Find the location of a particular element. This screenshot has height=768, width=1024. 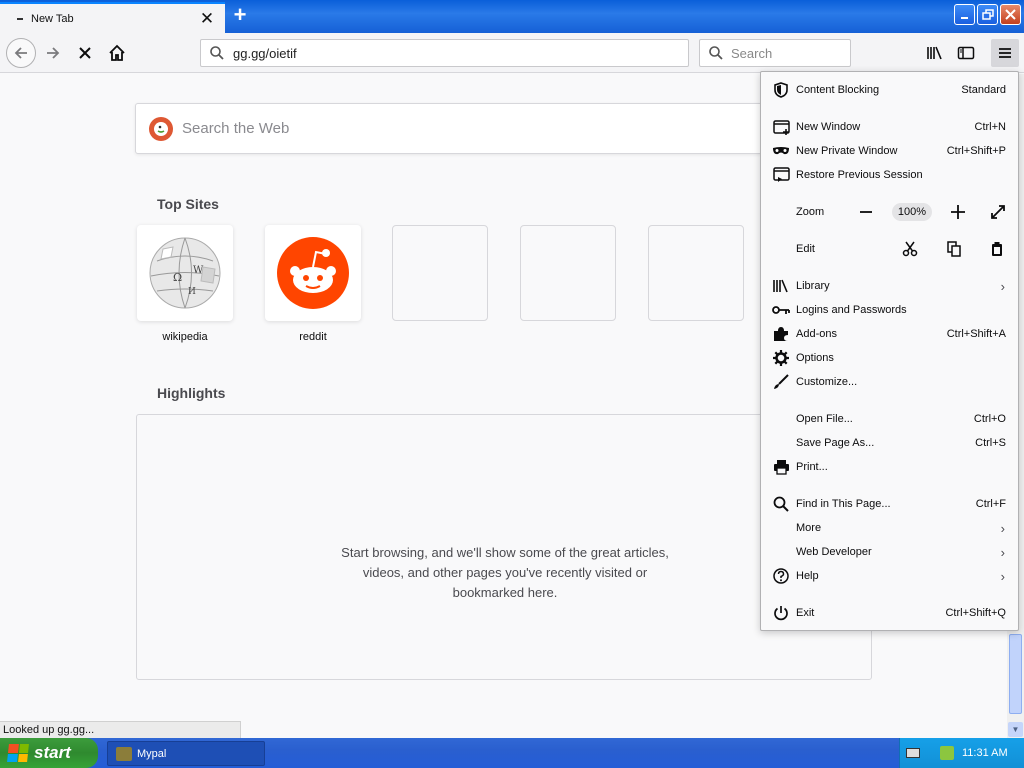

menu-item-exit: Exit Ctrl+Shift+Q is located at coordinates (889, 613).